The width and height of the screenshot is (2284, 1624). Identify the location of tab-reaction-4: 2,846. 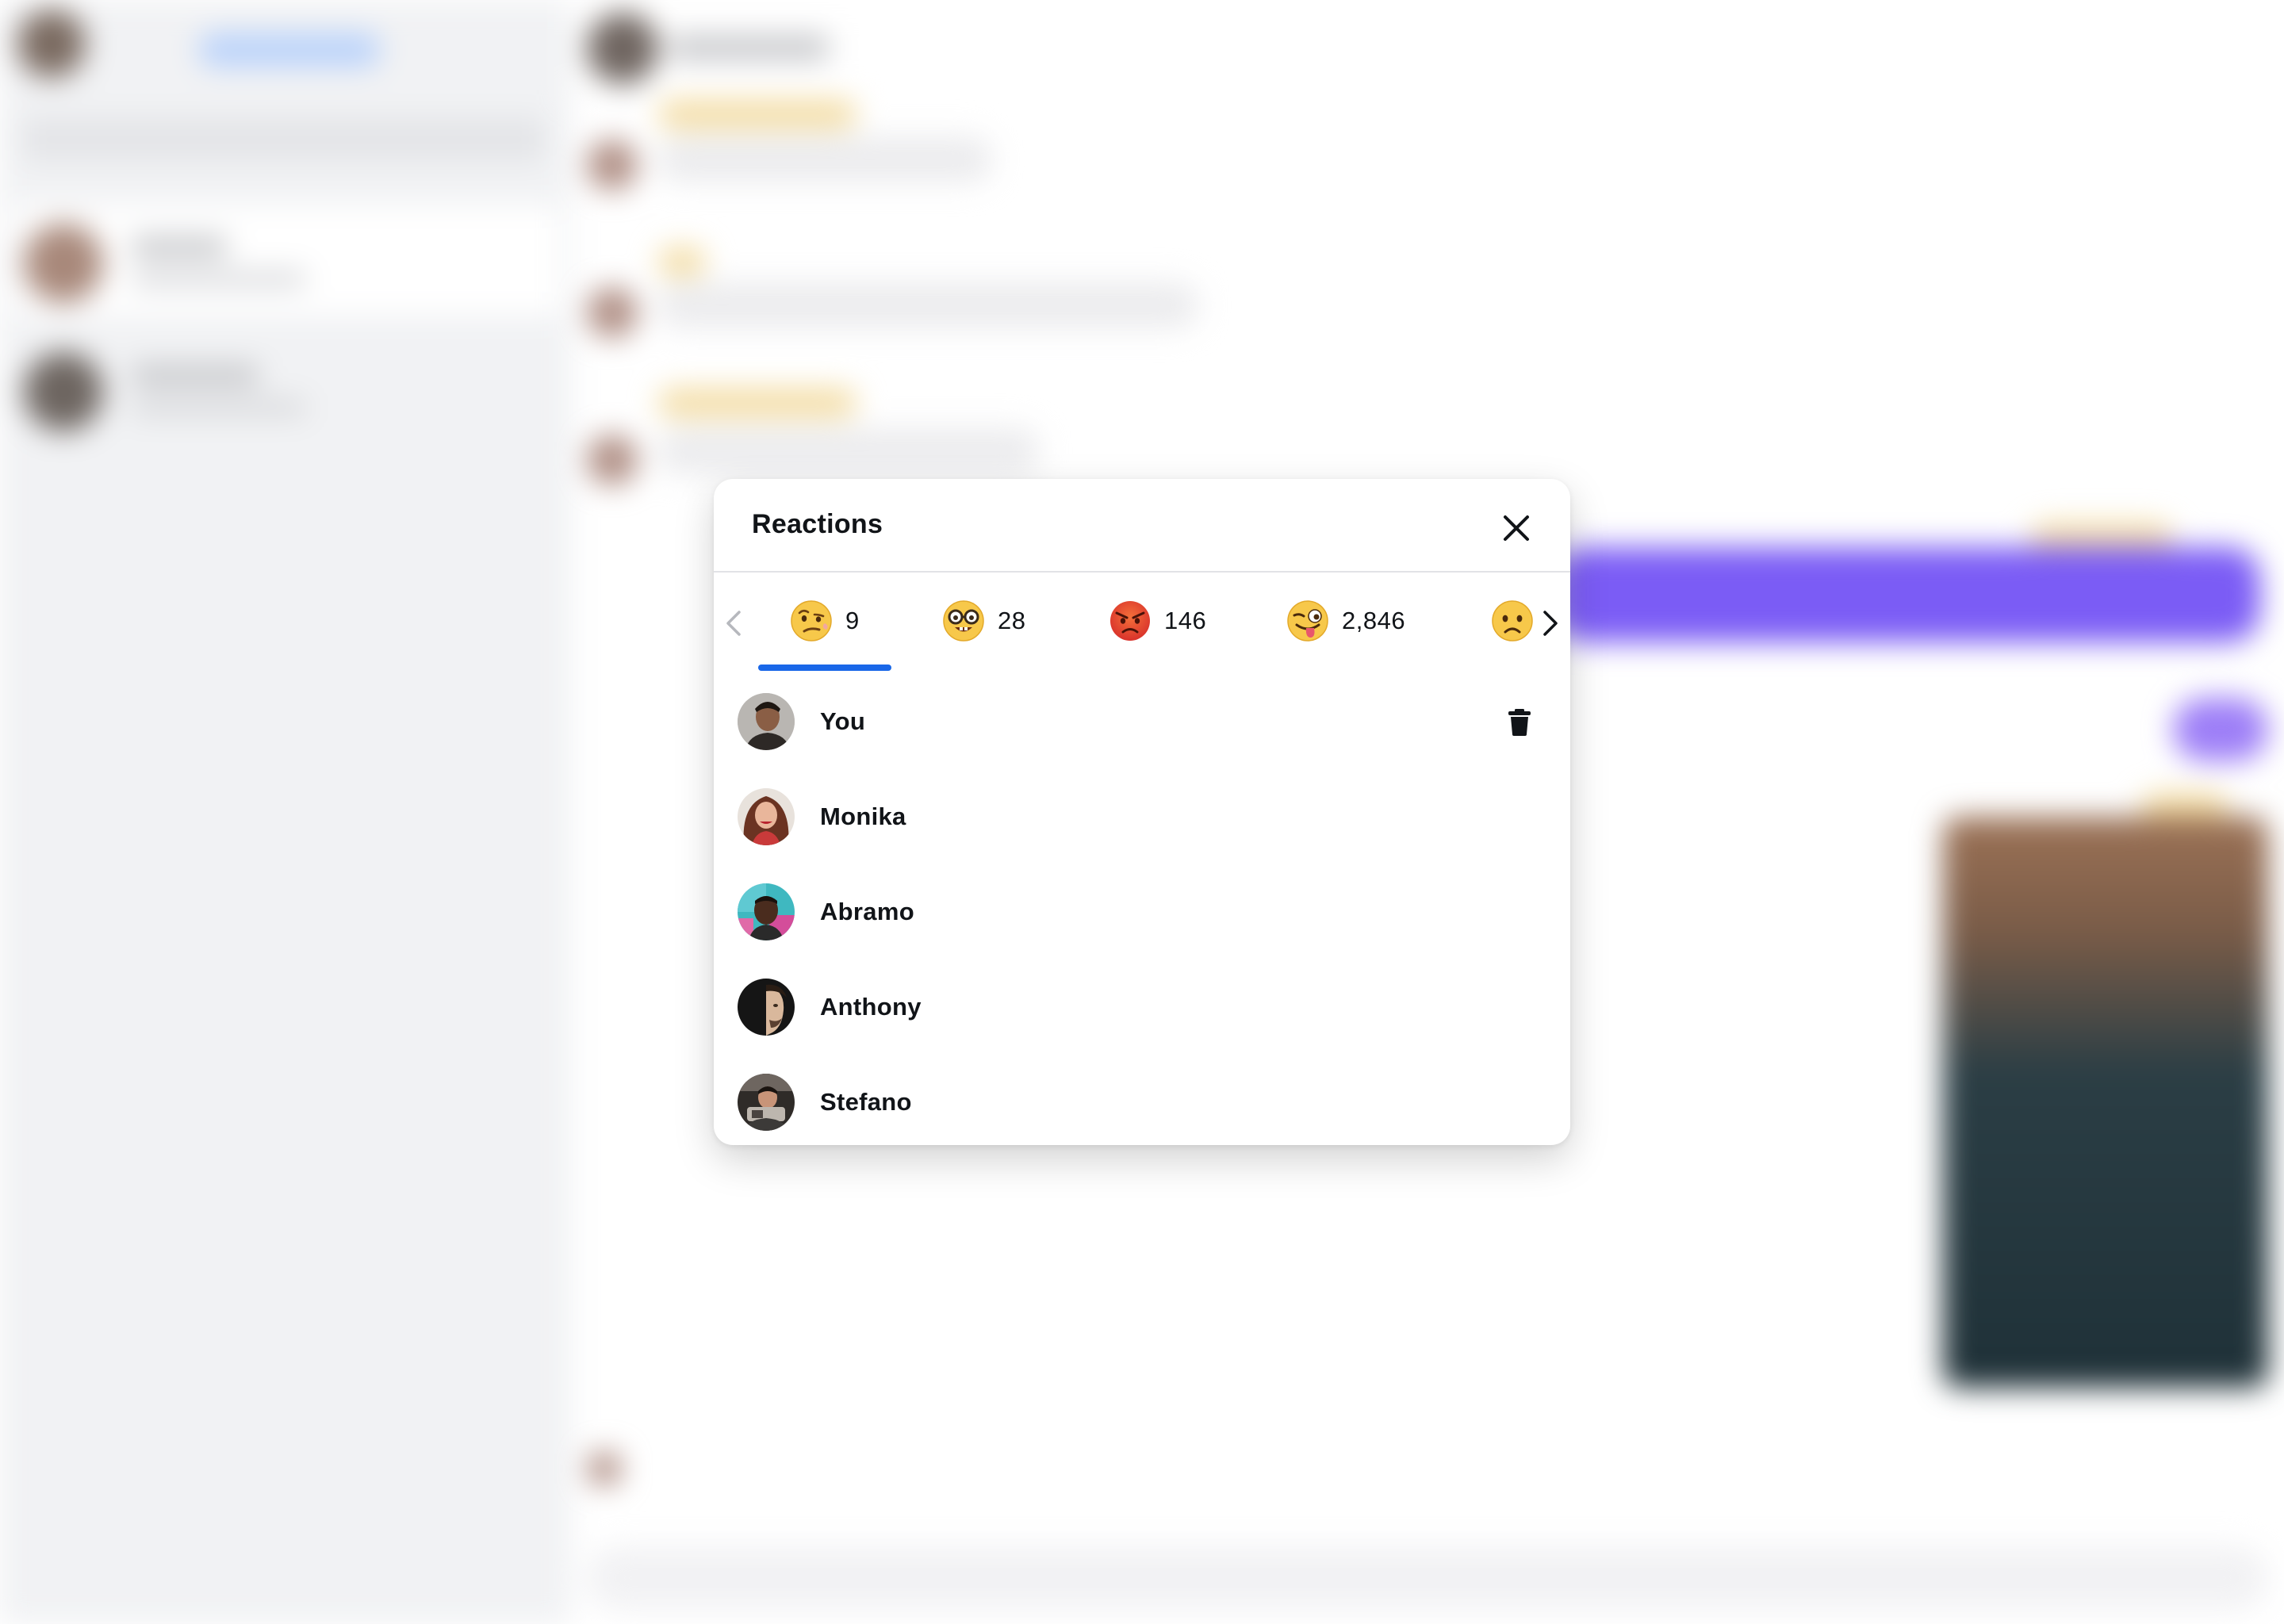
(1345, 620).